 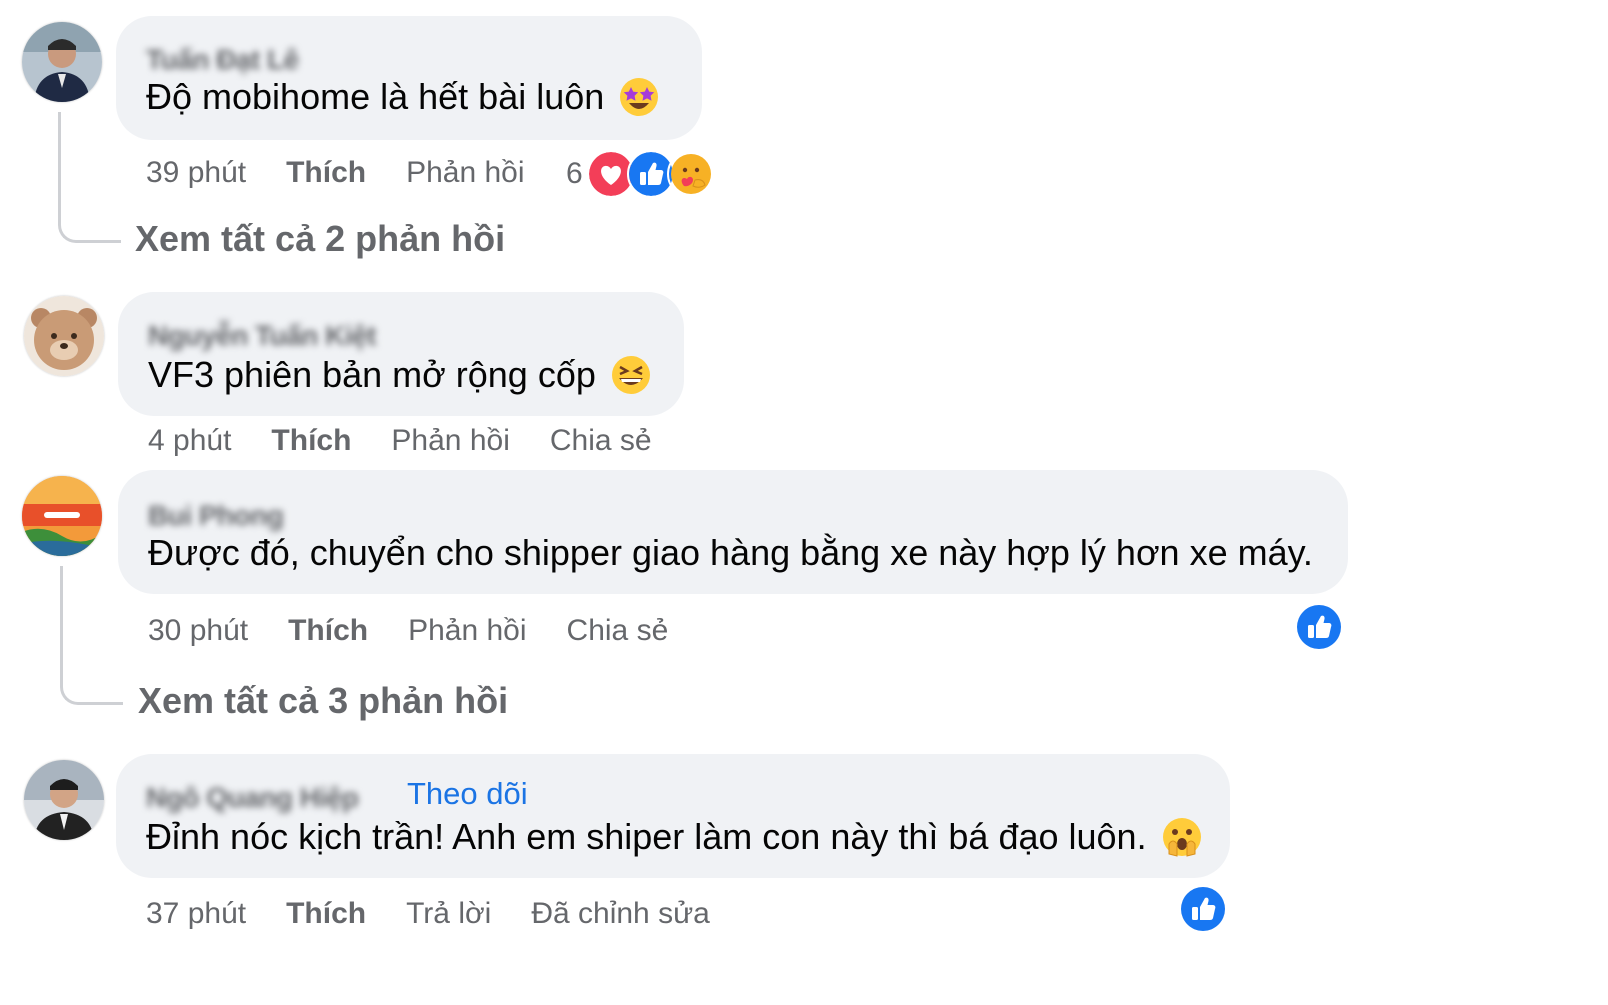 What do you see at coordinates (189, 441) in the screenshot?
I see `comment-time: 4 phút` at bounding box center [189, 441].